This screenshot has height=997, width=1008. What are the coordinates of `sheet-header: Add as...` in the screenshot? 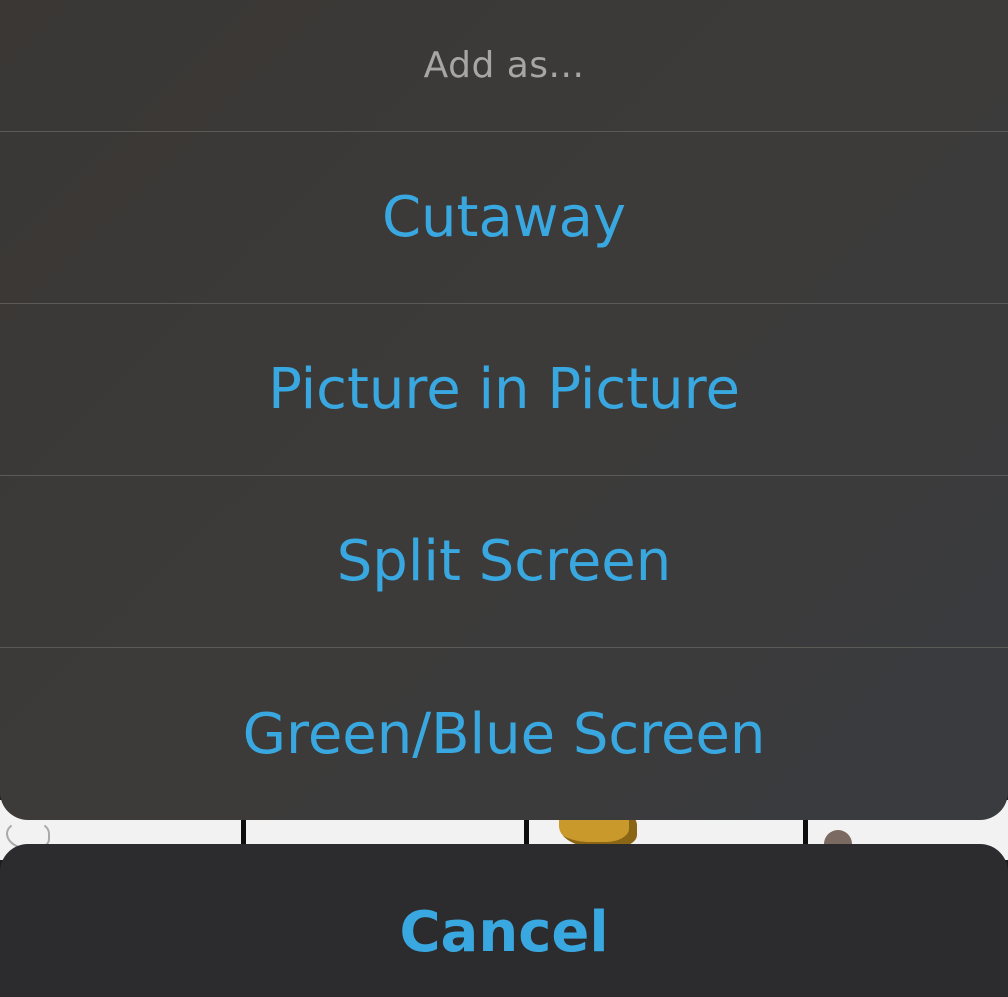 It's located at (504, 66).